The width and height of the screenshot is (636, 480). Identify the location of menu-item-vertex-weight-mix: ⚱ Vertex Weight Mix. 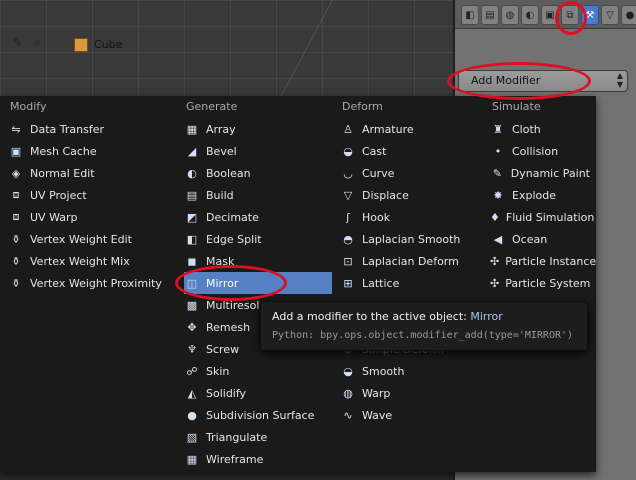
(92, 261).